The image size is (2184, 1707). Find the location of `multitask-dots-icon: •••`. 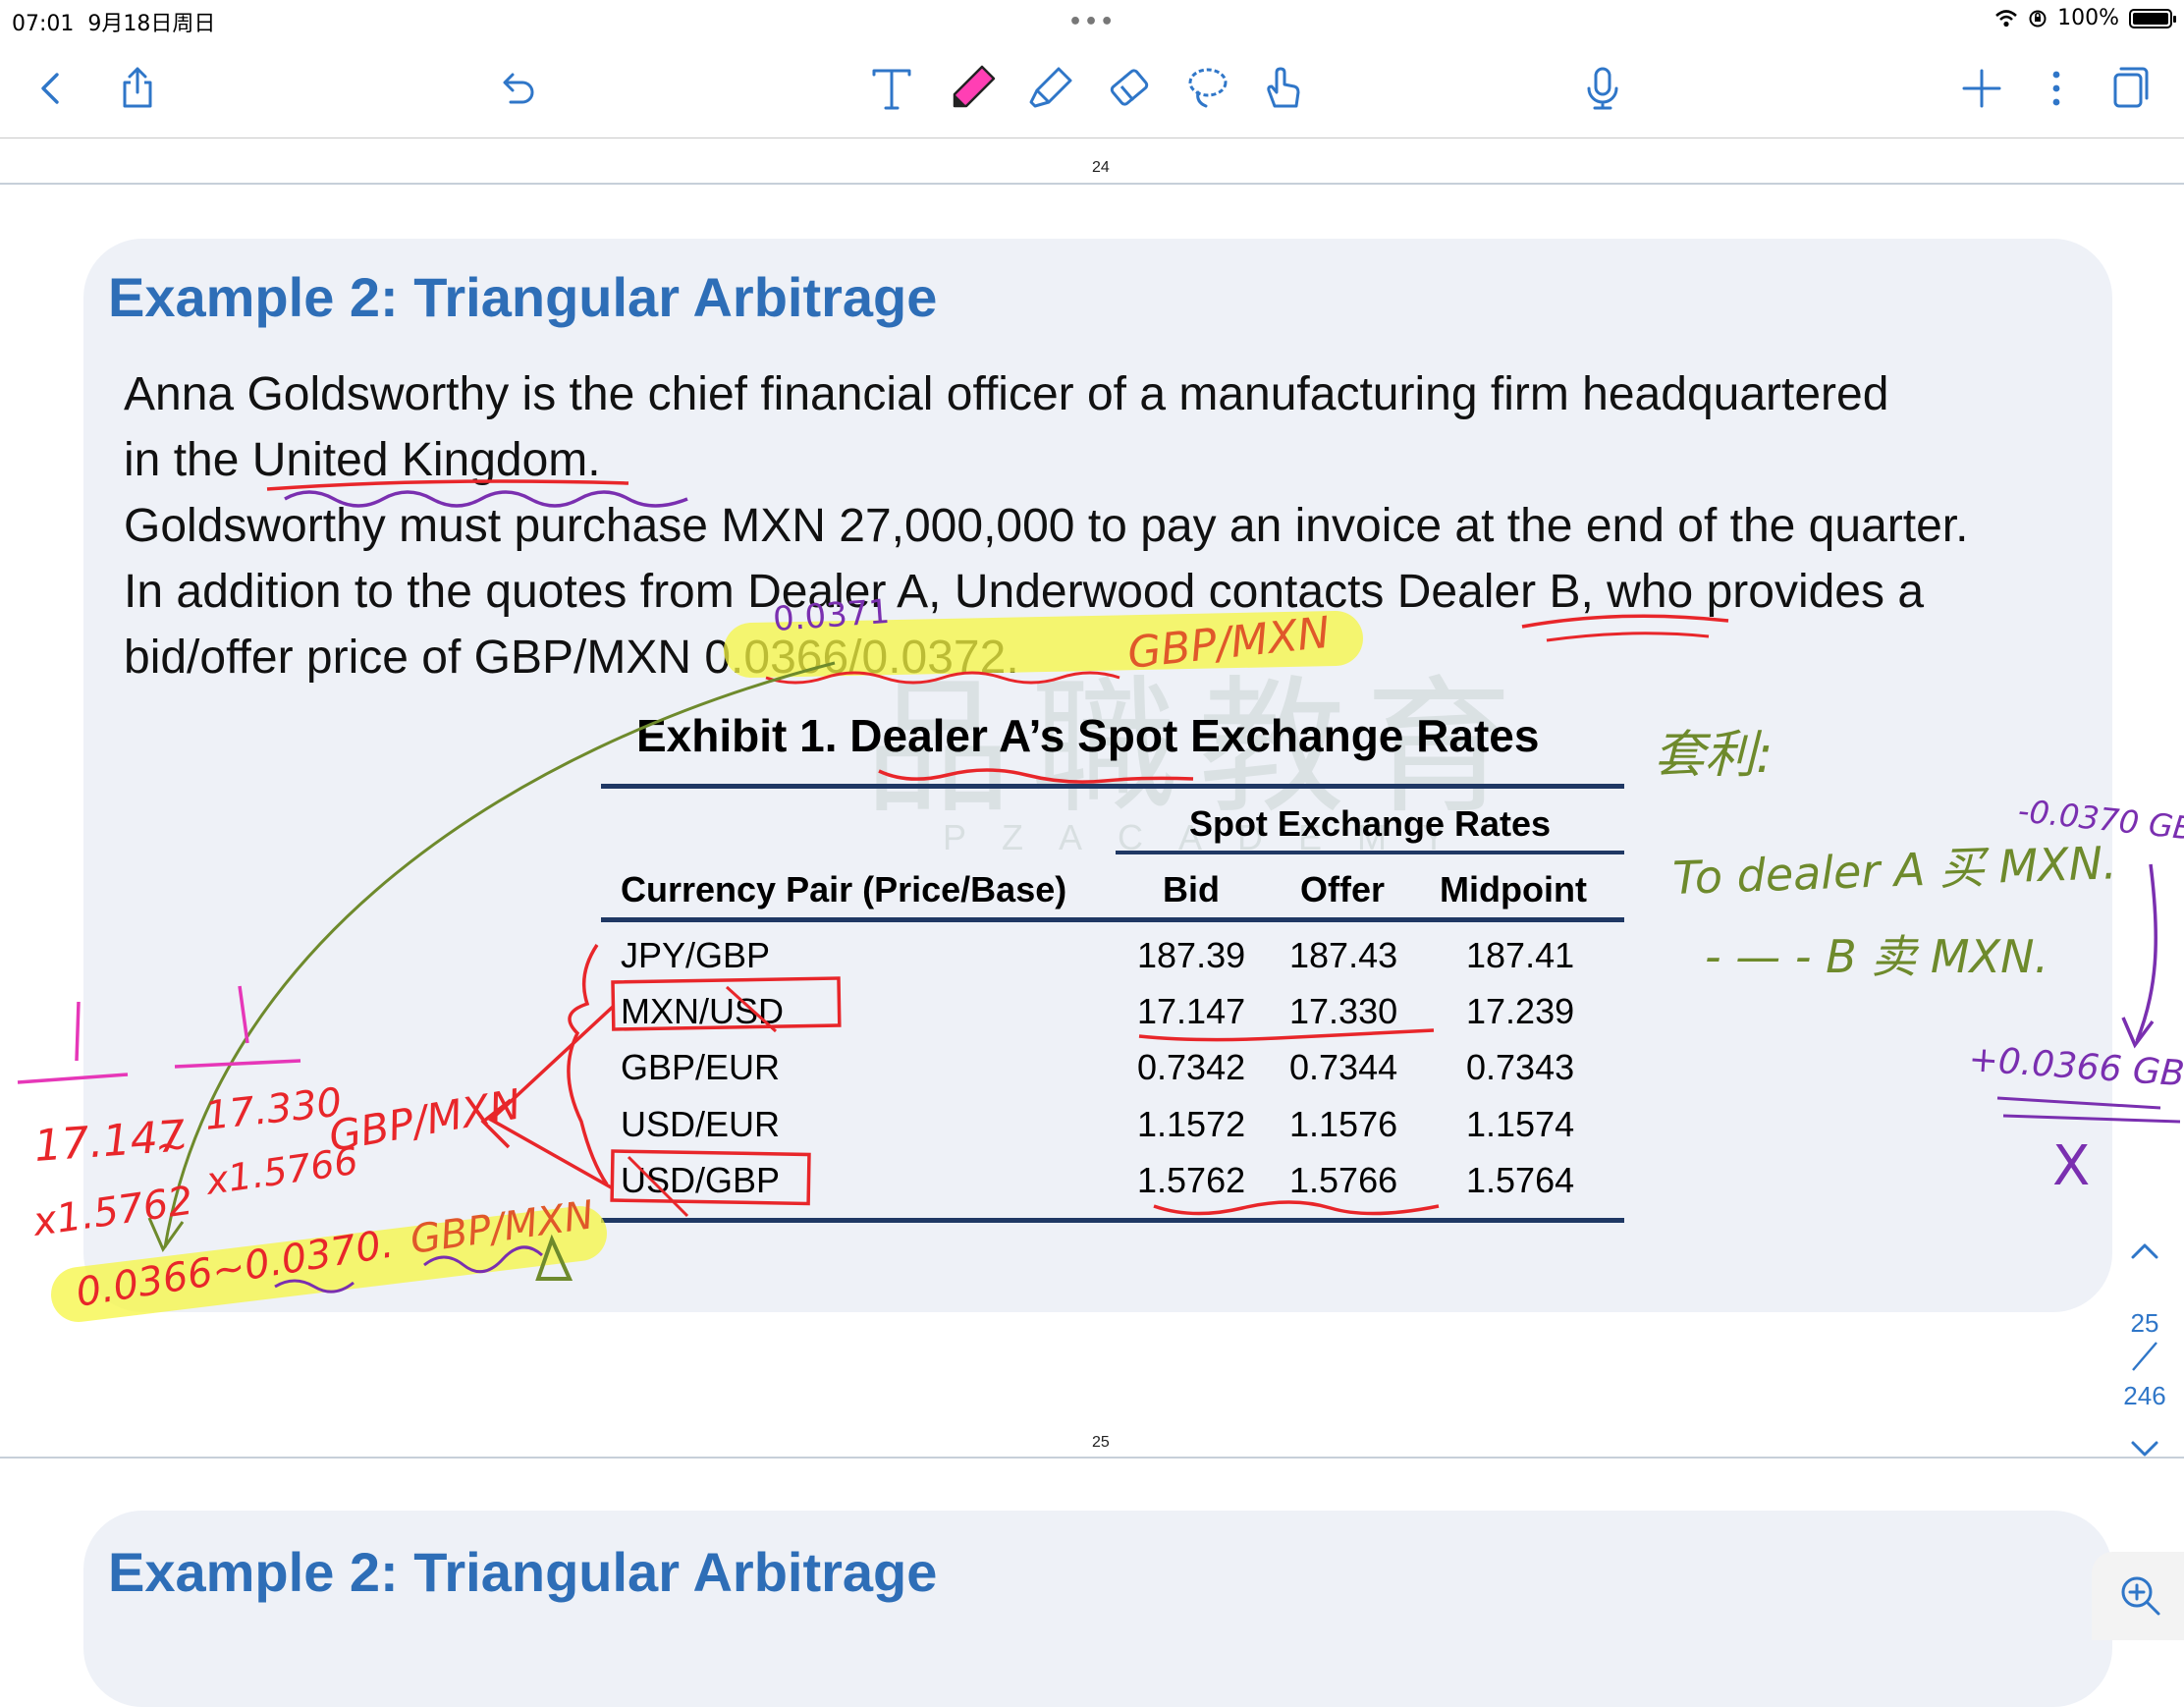

multitask-dots-icon: ••• is located at coordinates (1092, 22).